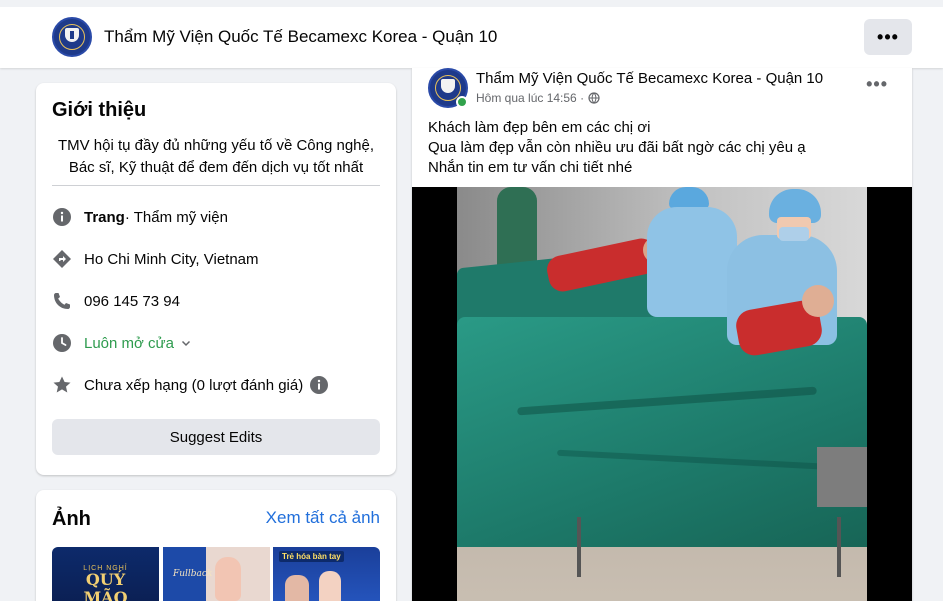  What do you see at coordinates (129, 343) in the screenshot?
I see `info-hours: Luôn mở cửa` at bounding box center [129, 343].